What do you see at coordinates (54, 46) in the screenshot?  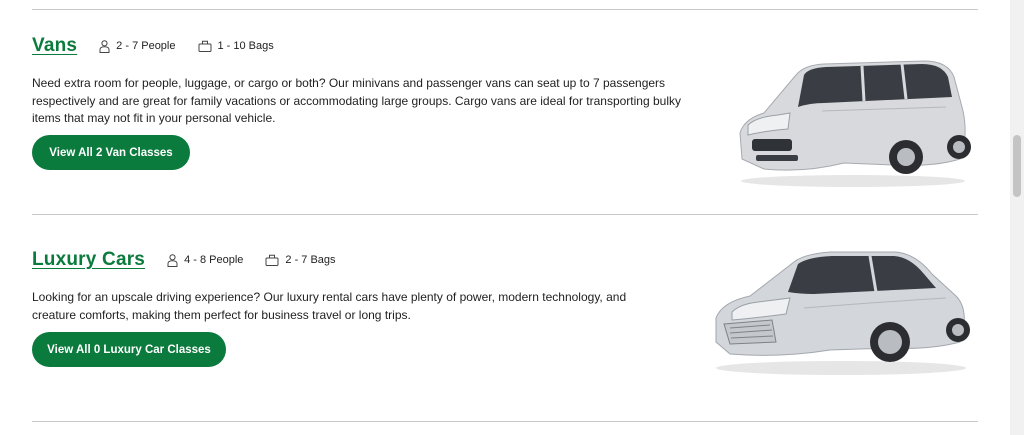 I see `vans-title-link: Vans` at bounding box center [54, 46].